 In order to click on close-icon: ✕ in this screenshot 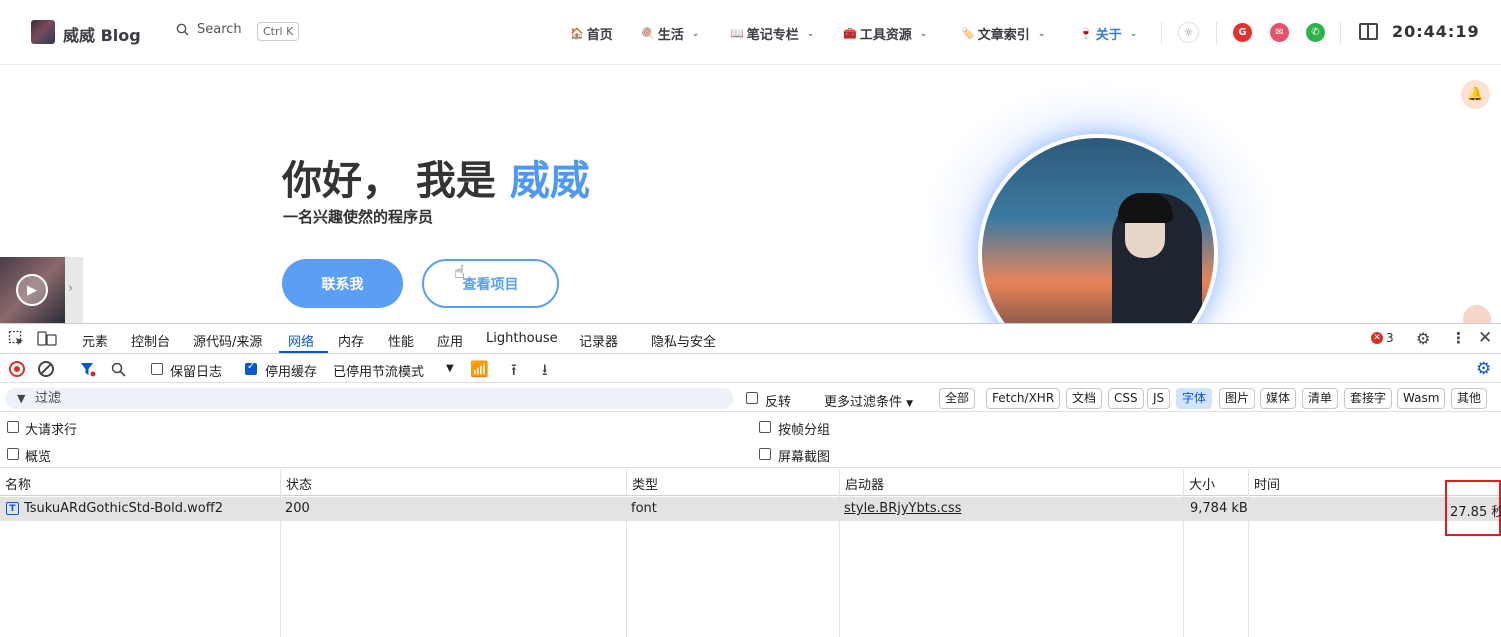, I will do `click(1485, 338)`.